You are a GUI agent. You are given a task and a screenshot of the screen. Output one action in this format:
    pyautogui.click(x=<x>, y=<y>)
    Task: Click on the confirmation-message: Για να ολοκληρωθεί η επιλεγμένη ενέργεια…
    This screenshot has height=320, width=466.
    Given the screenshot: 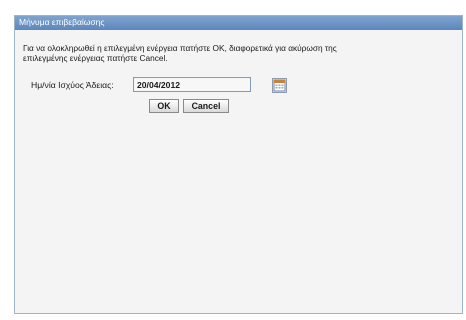 What is the action you would take?
    pyautogui.click(x=241, y=53)
    